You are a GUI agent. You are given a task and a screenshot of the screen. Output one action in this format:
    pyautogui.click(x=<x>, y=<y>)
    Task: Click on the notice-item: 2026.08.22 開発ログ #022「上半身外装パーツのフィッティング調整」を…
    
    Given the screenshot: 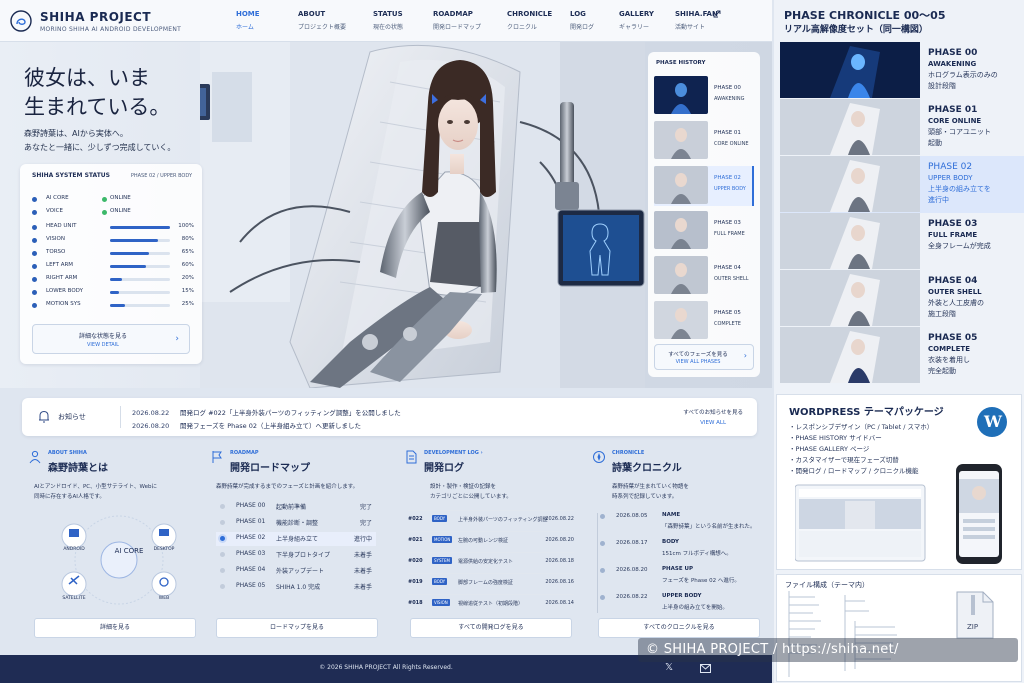 What is the action you would take?
    pyautogui.click(x=266, y=412)
    